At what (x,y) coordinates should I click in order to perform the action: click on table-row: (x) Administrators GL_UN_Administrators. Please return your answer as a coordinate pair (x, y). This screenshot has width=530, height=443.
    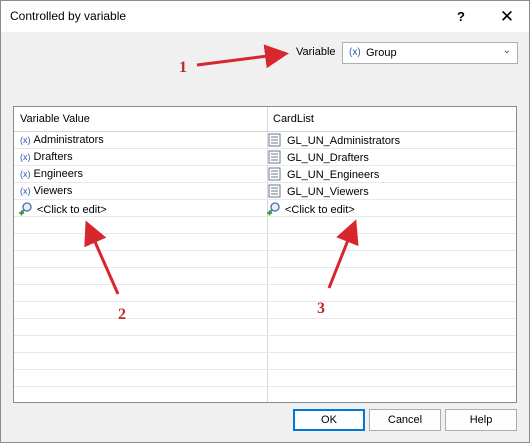
    Looking at the image, I should click on (265, 140).